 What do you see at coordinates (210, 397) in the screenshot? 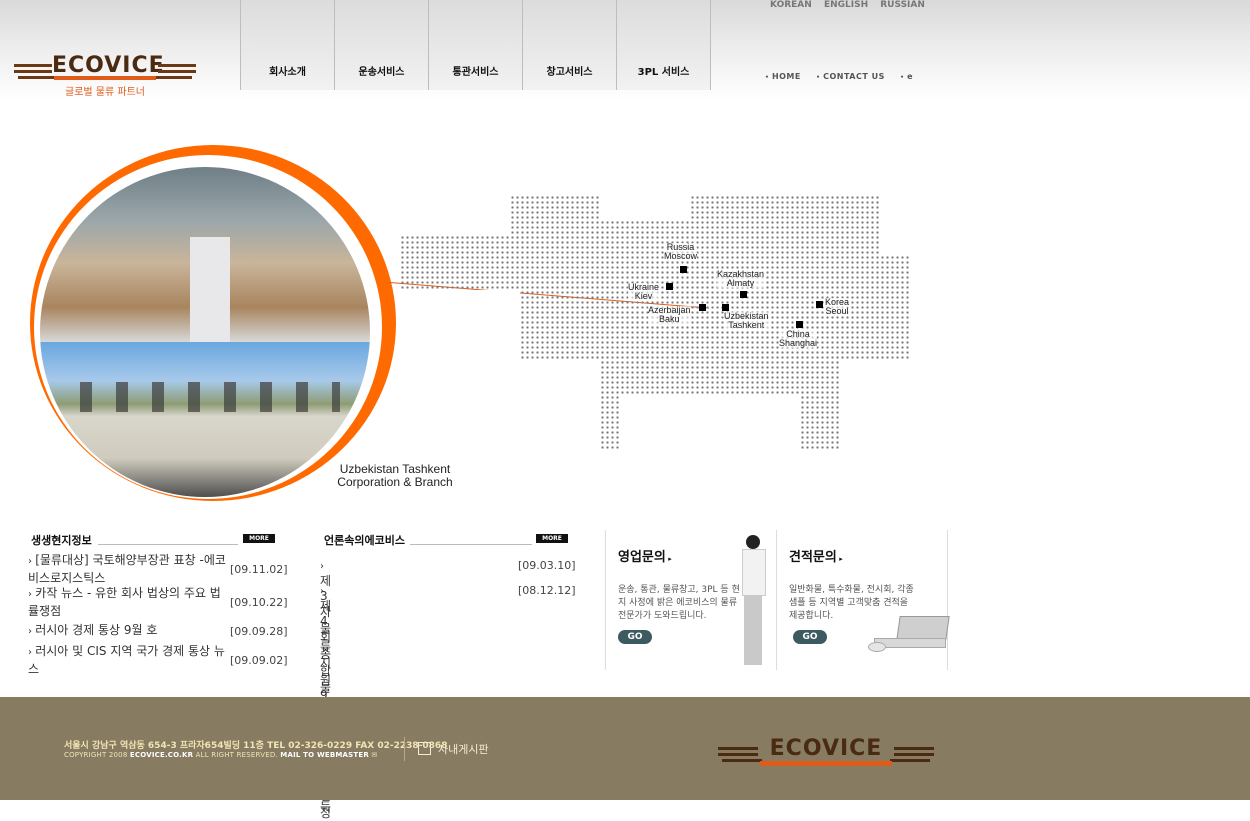
I see `building-windows` at bounding box center [210, 397].